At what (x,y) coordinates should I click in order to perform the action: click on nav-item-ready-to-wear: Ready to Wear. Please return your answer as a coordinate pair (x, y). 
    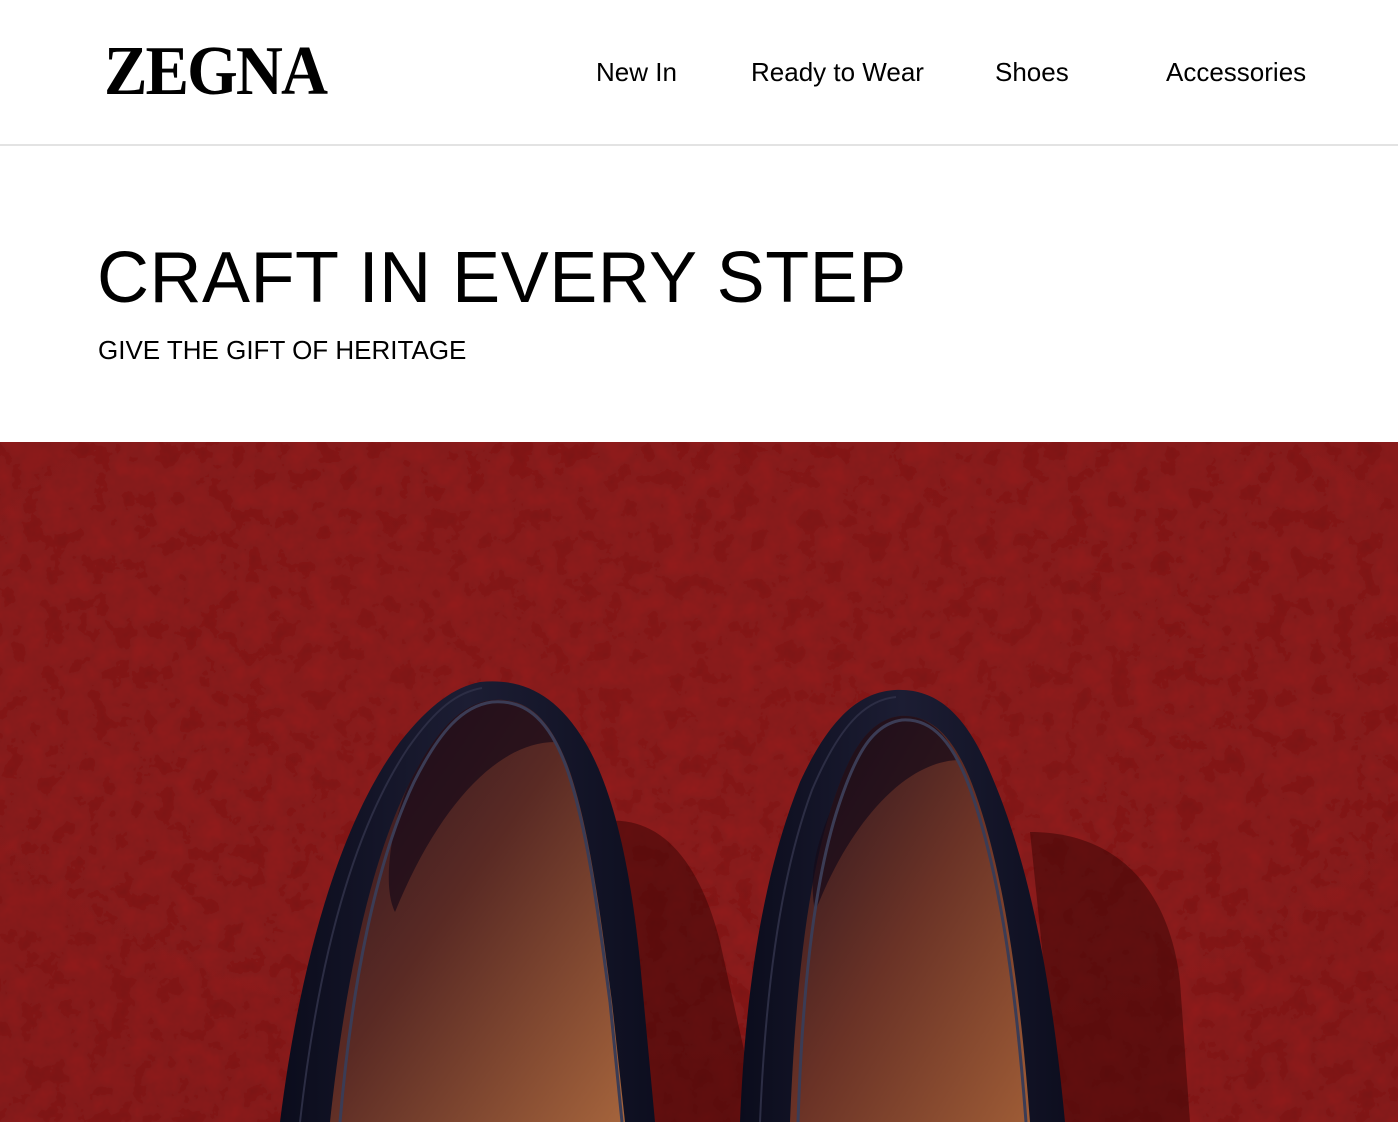
    Looking at the image, I should click on (837, 72).